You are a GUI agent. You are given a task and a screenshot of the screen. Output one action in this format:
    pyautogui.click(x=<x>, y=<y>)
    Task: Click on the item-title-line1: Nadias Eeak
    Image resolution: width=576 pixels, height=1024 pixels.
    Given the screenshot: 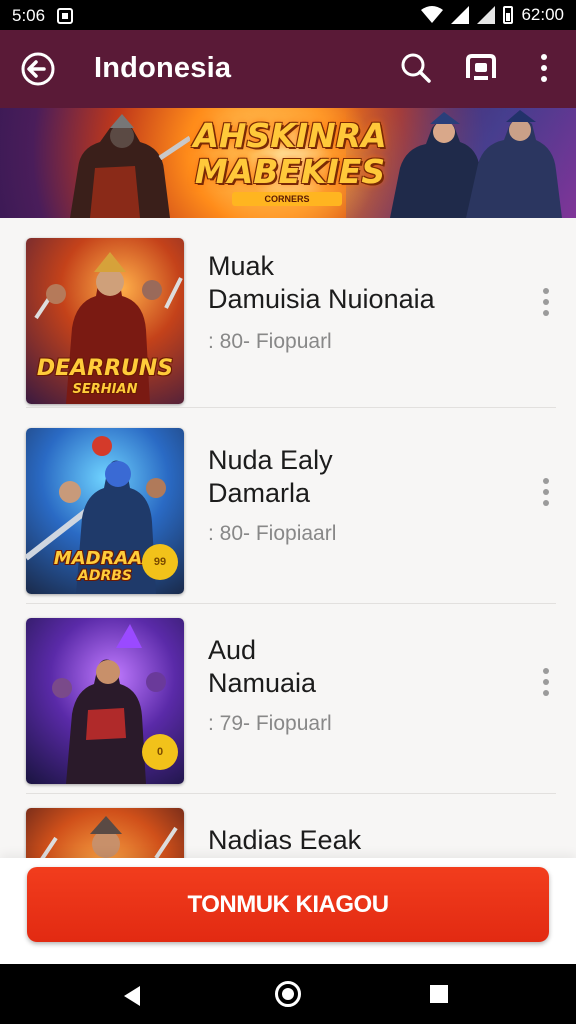 What is the action you would take?
    pyautogui.click(x=285, y=840)
    